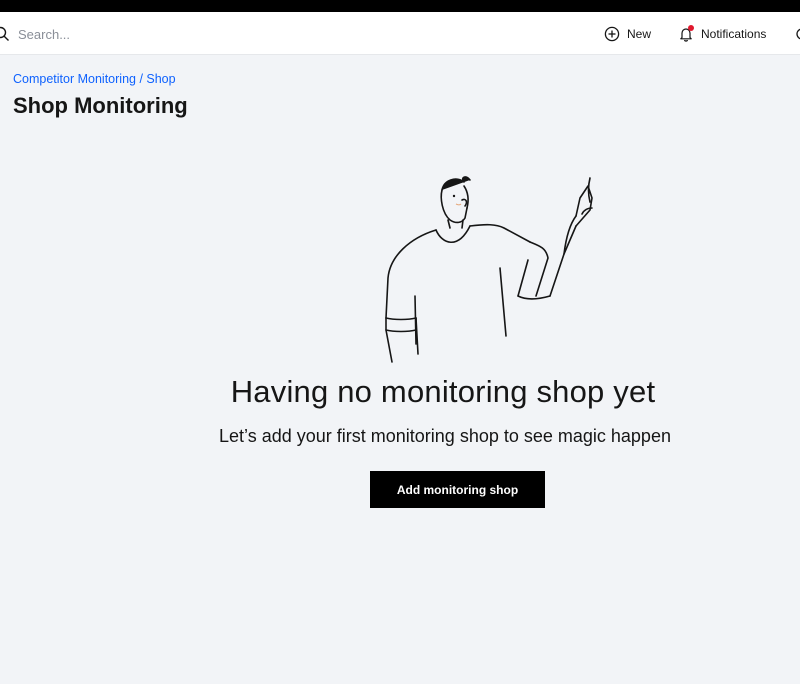 This screenshot has height=684, width=800. I want to click on notification-badge, so click(691, 28).